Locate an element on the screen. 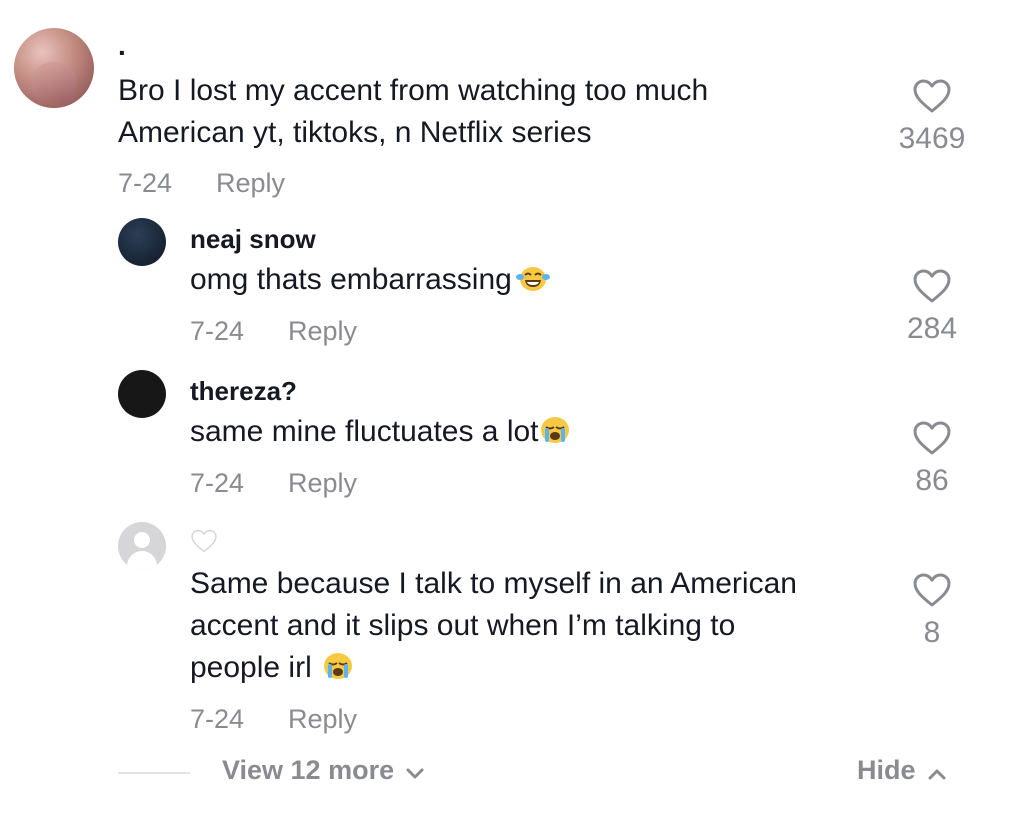  dark-avatar-icon is located at coordinates (142, 394).